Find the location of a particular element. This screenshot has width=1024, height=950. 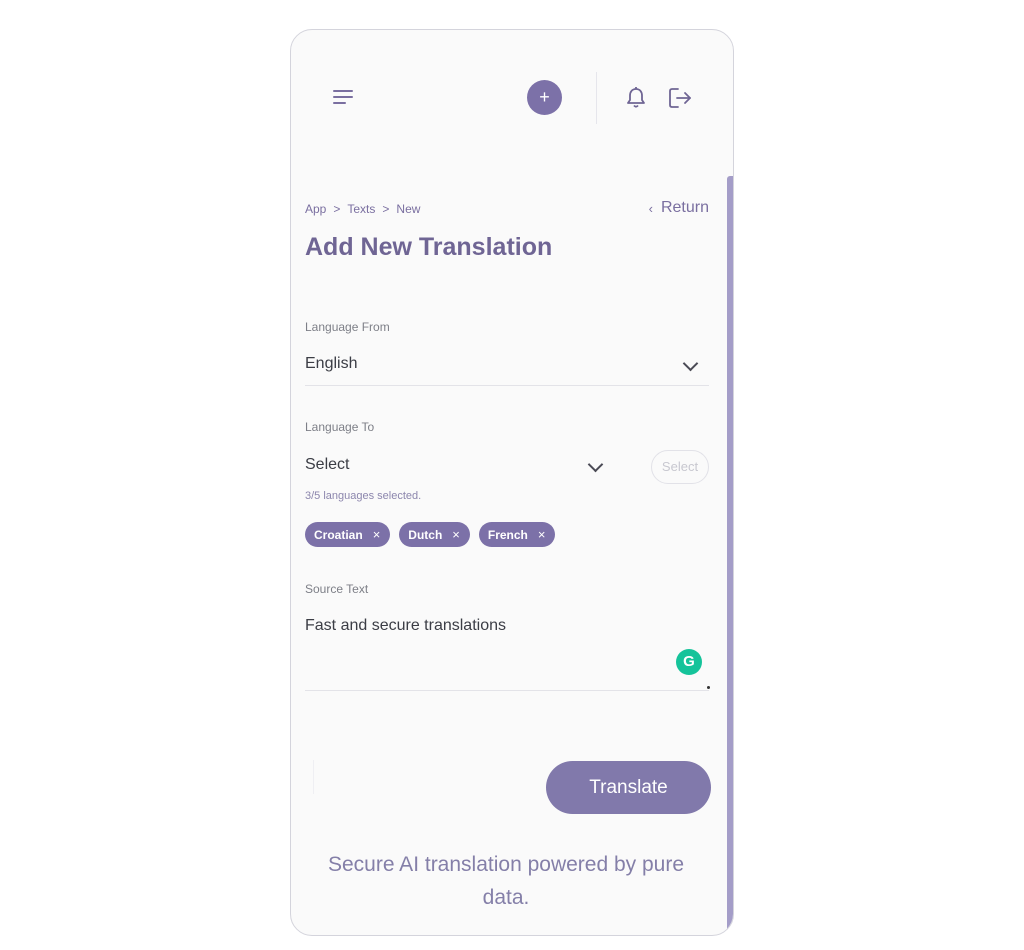

language-to-select: Select is located at coordinates (327, 465).